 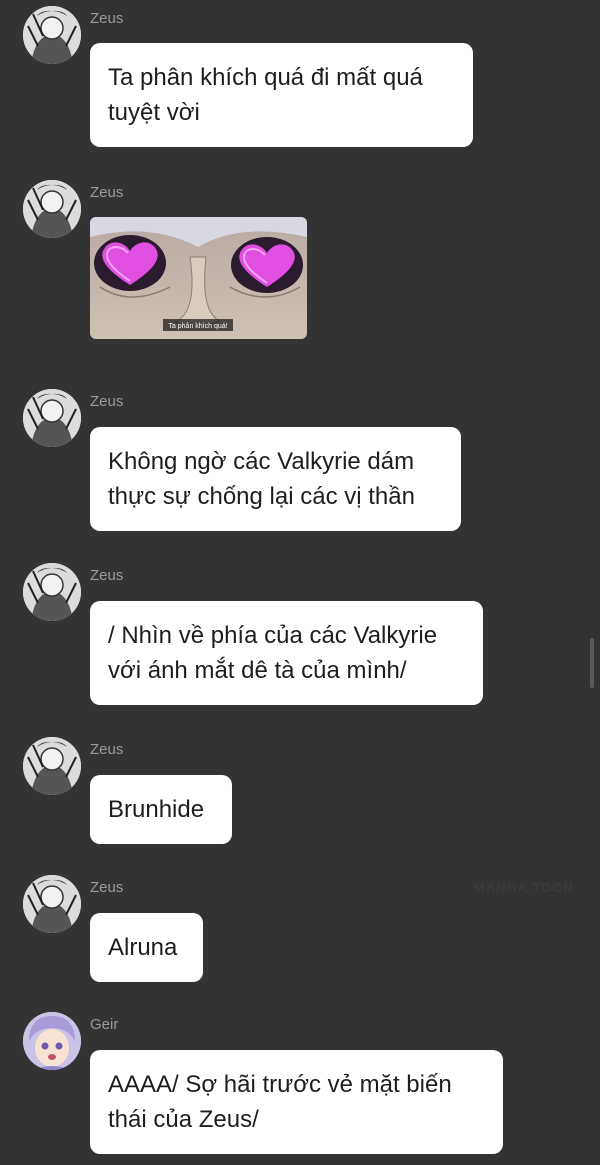 I want to click on scrollbar, so click(x=592, y=663).